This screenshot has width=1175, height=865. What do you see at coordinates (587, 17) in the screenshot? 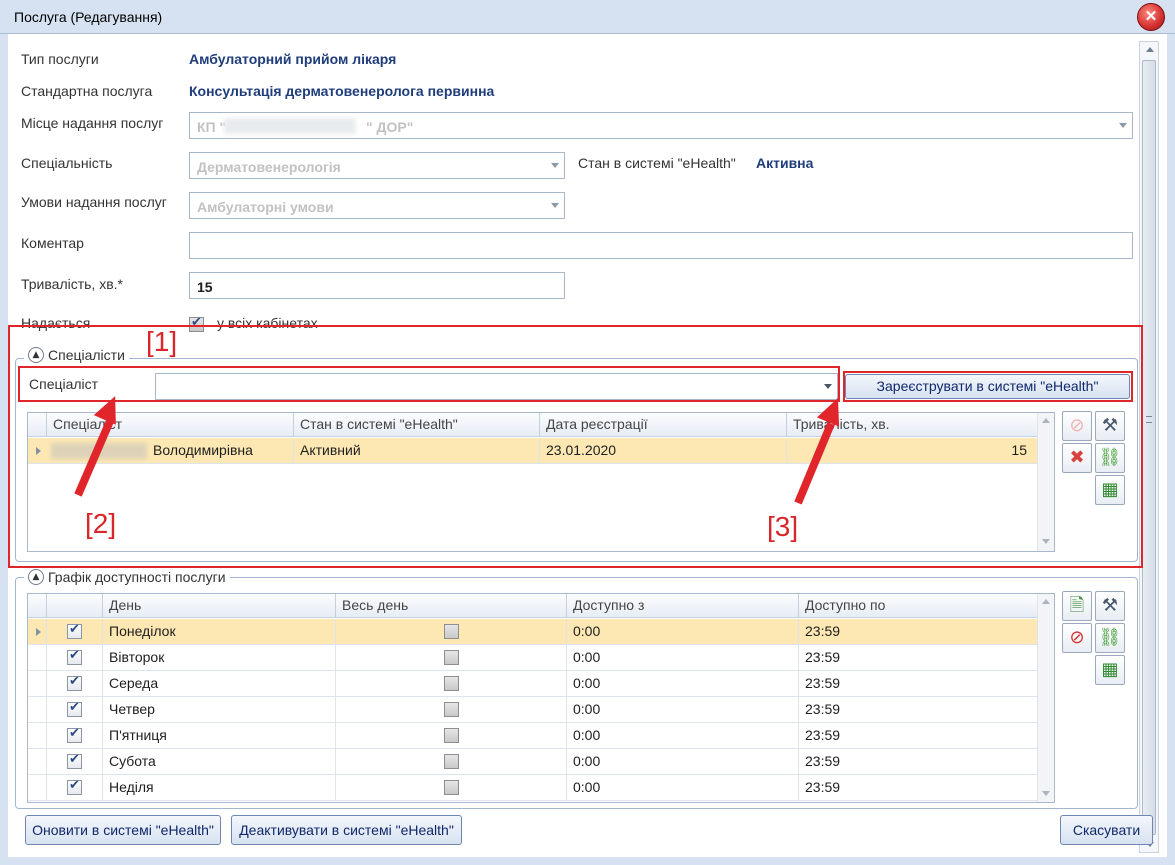
I see `window-titlebar` at bounding box center [587, 17].